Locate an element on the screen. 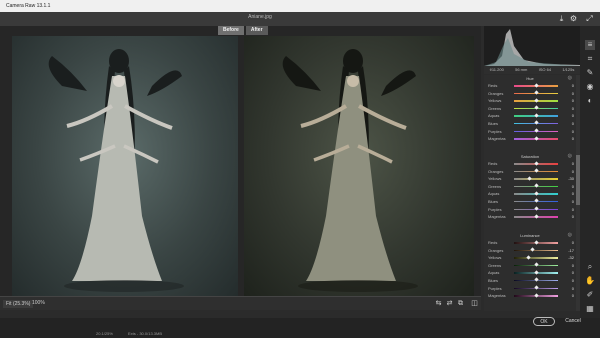 This screenshot has height=338, width=600. luminance-row-blues: Blues 0 is located at coordinates (530, 281).